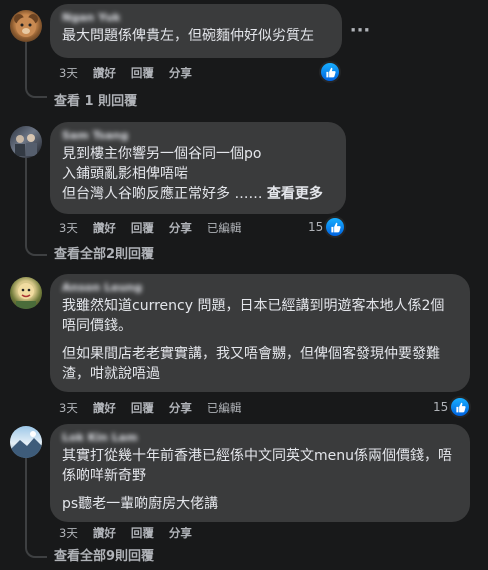 This screenshot has height=570, width=488. I want to click on view-replies-link: 查看全部9則回覆, so click(104, 557).